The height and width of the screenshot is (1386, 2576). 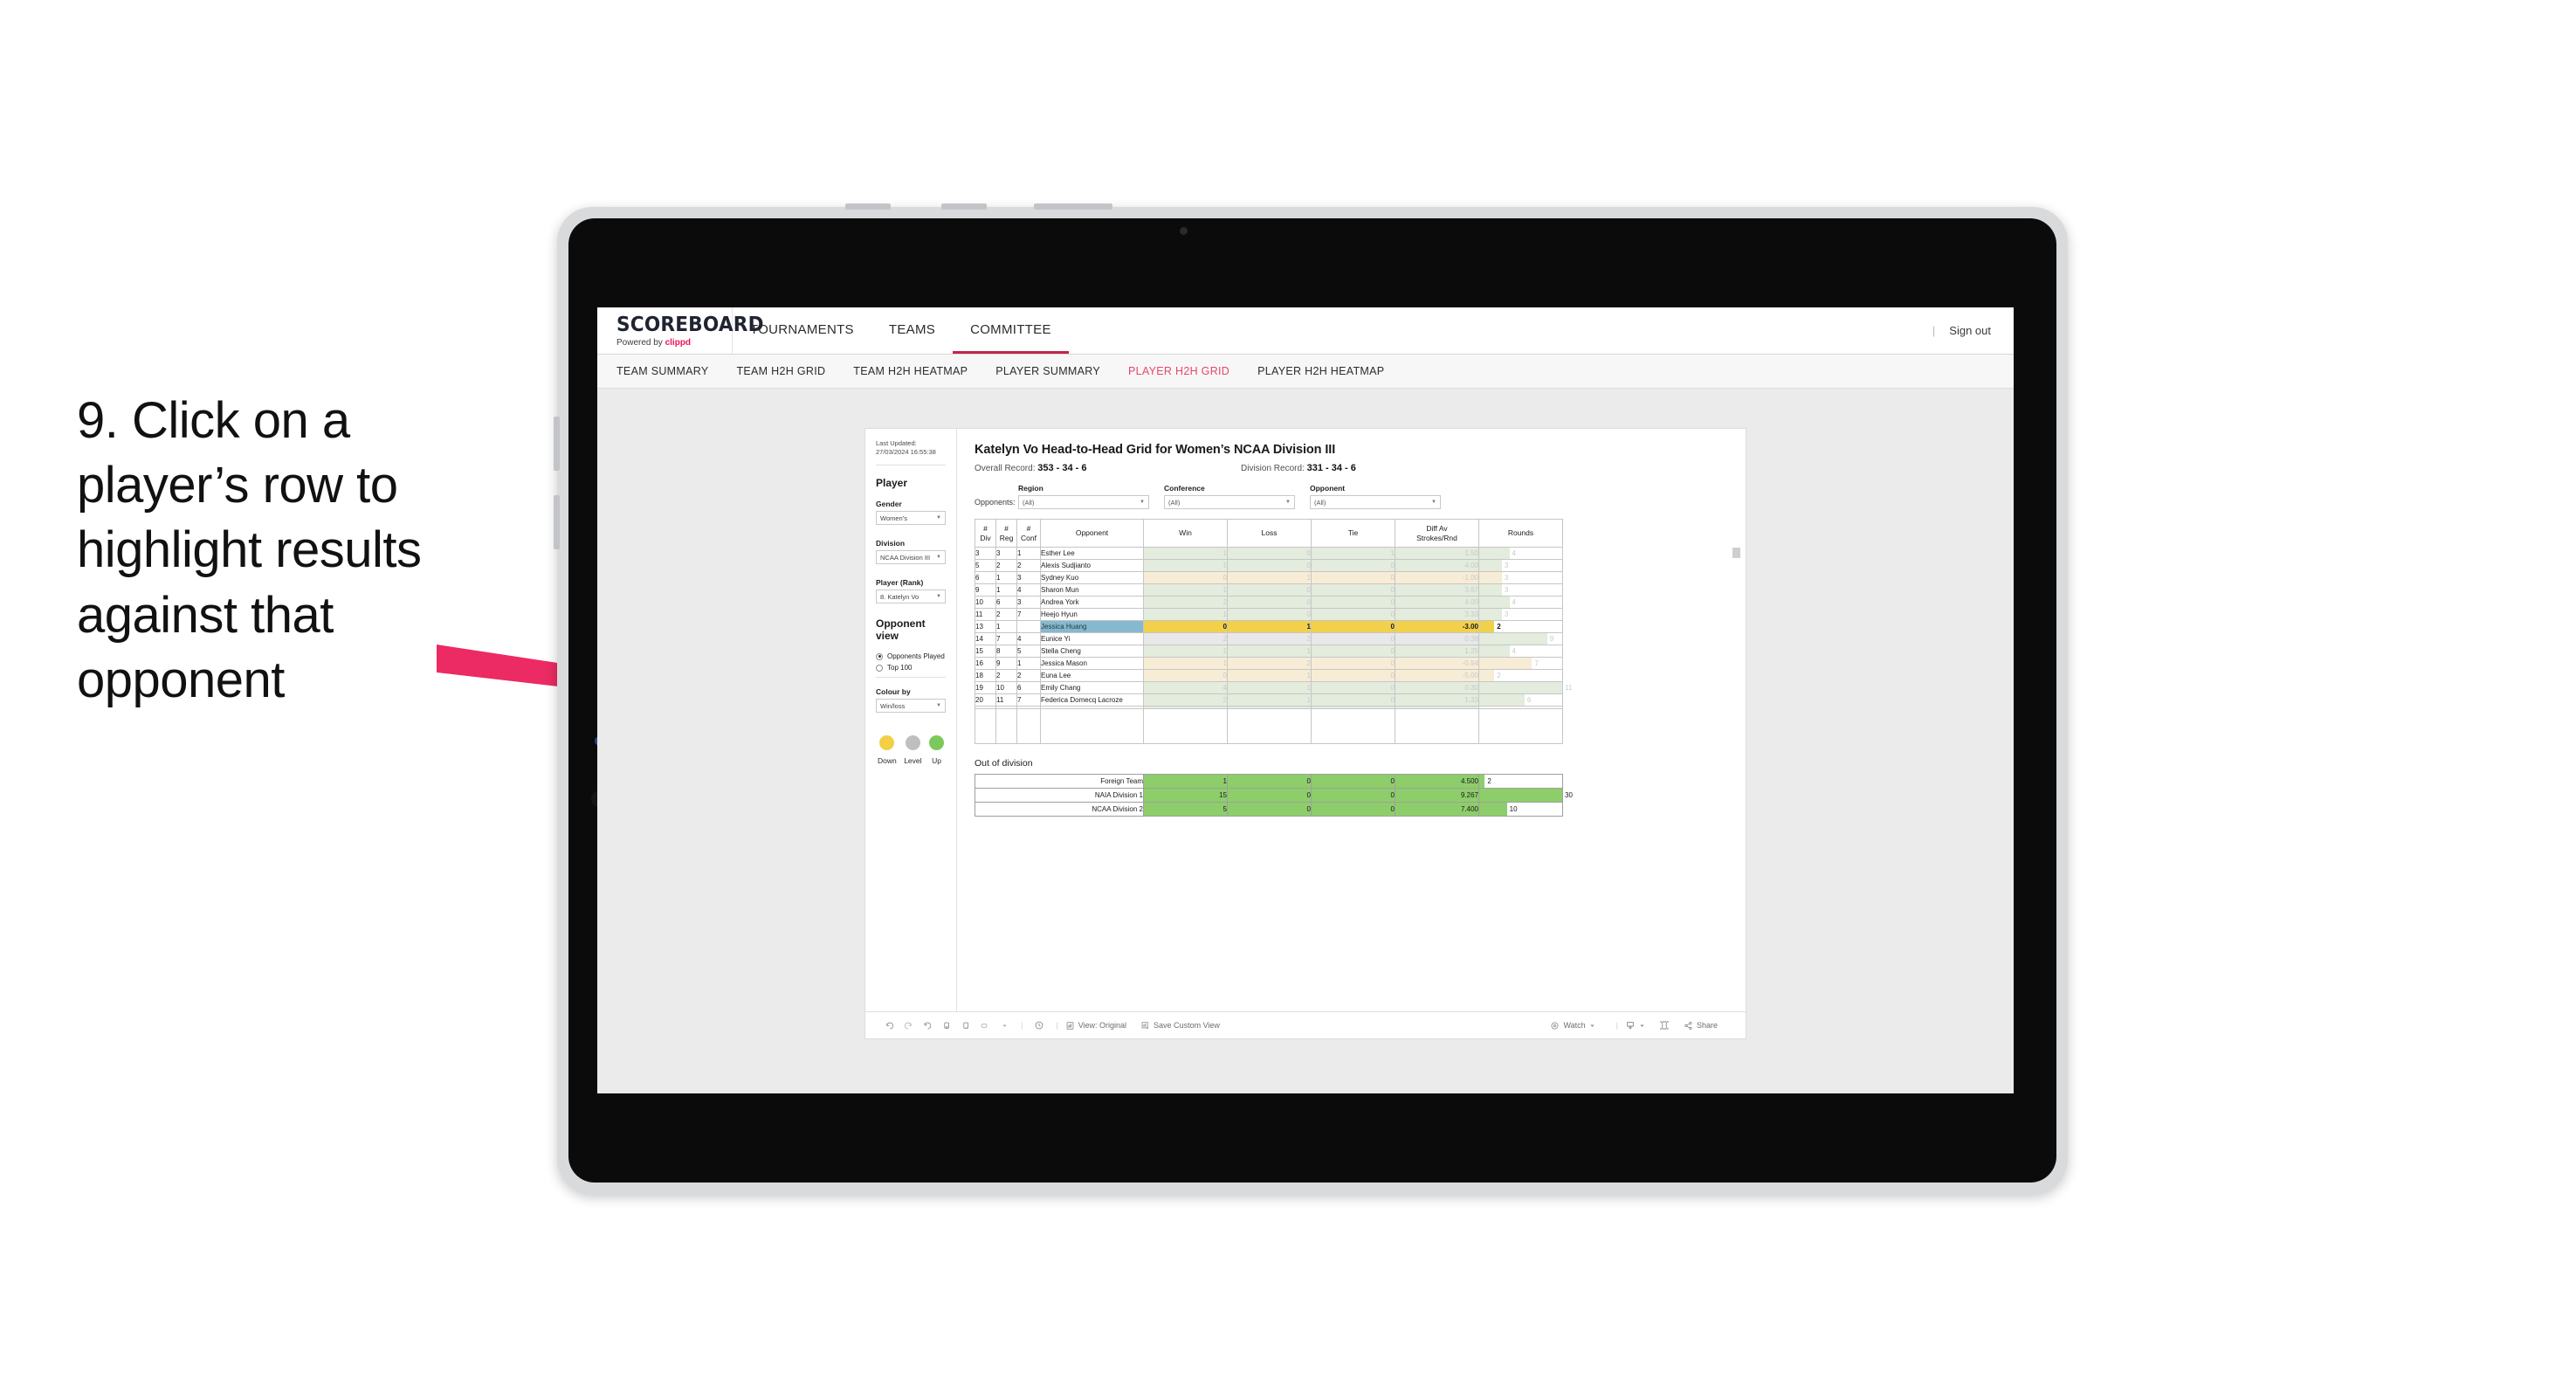 I want to click on cell-diff: 1.33, so click(x=1437, y=700).